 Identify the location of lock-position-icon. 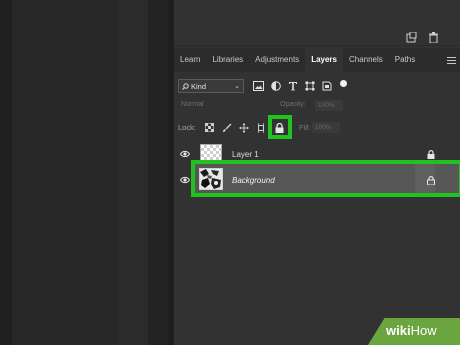
(243, 127).